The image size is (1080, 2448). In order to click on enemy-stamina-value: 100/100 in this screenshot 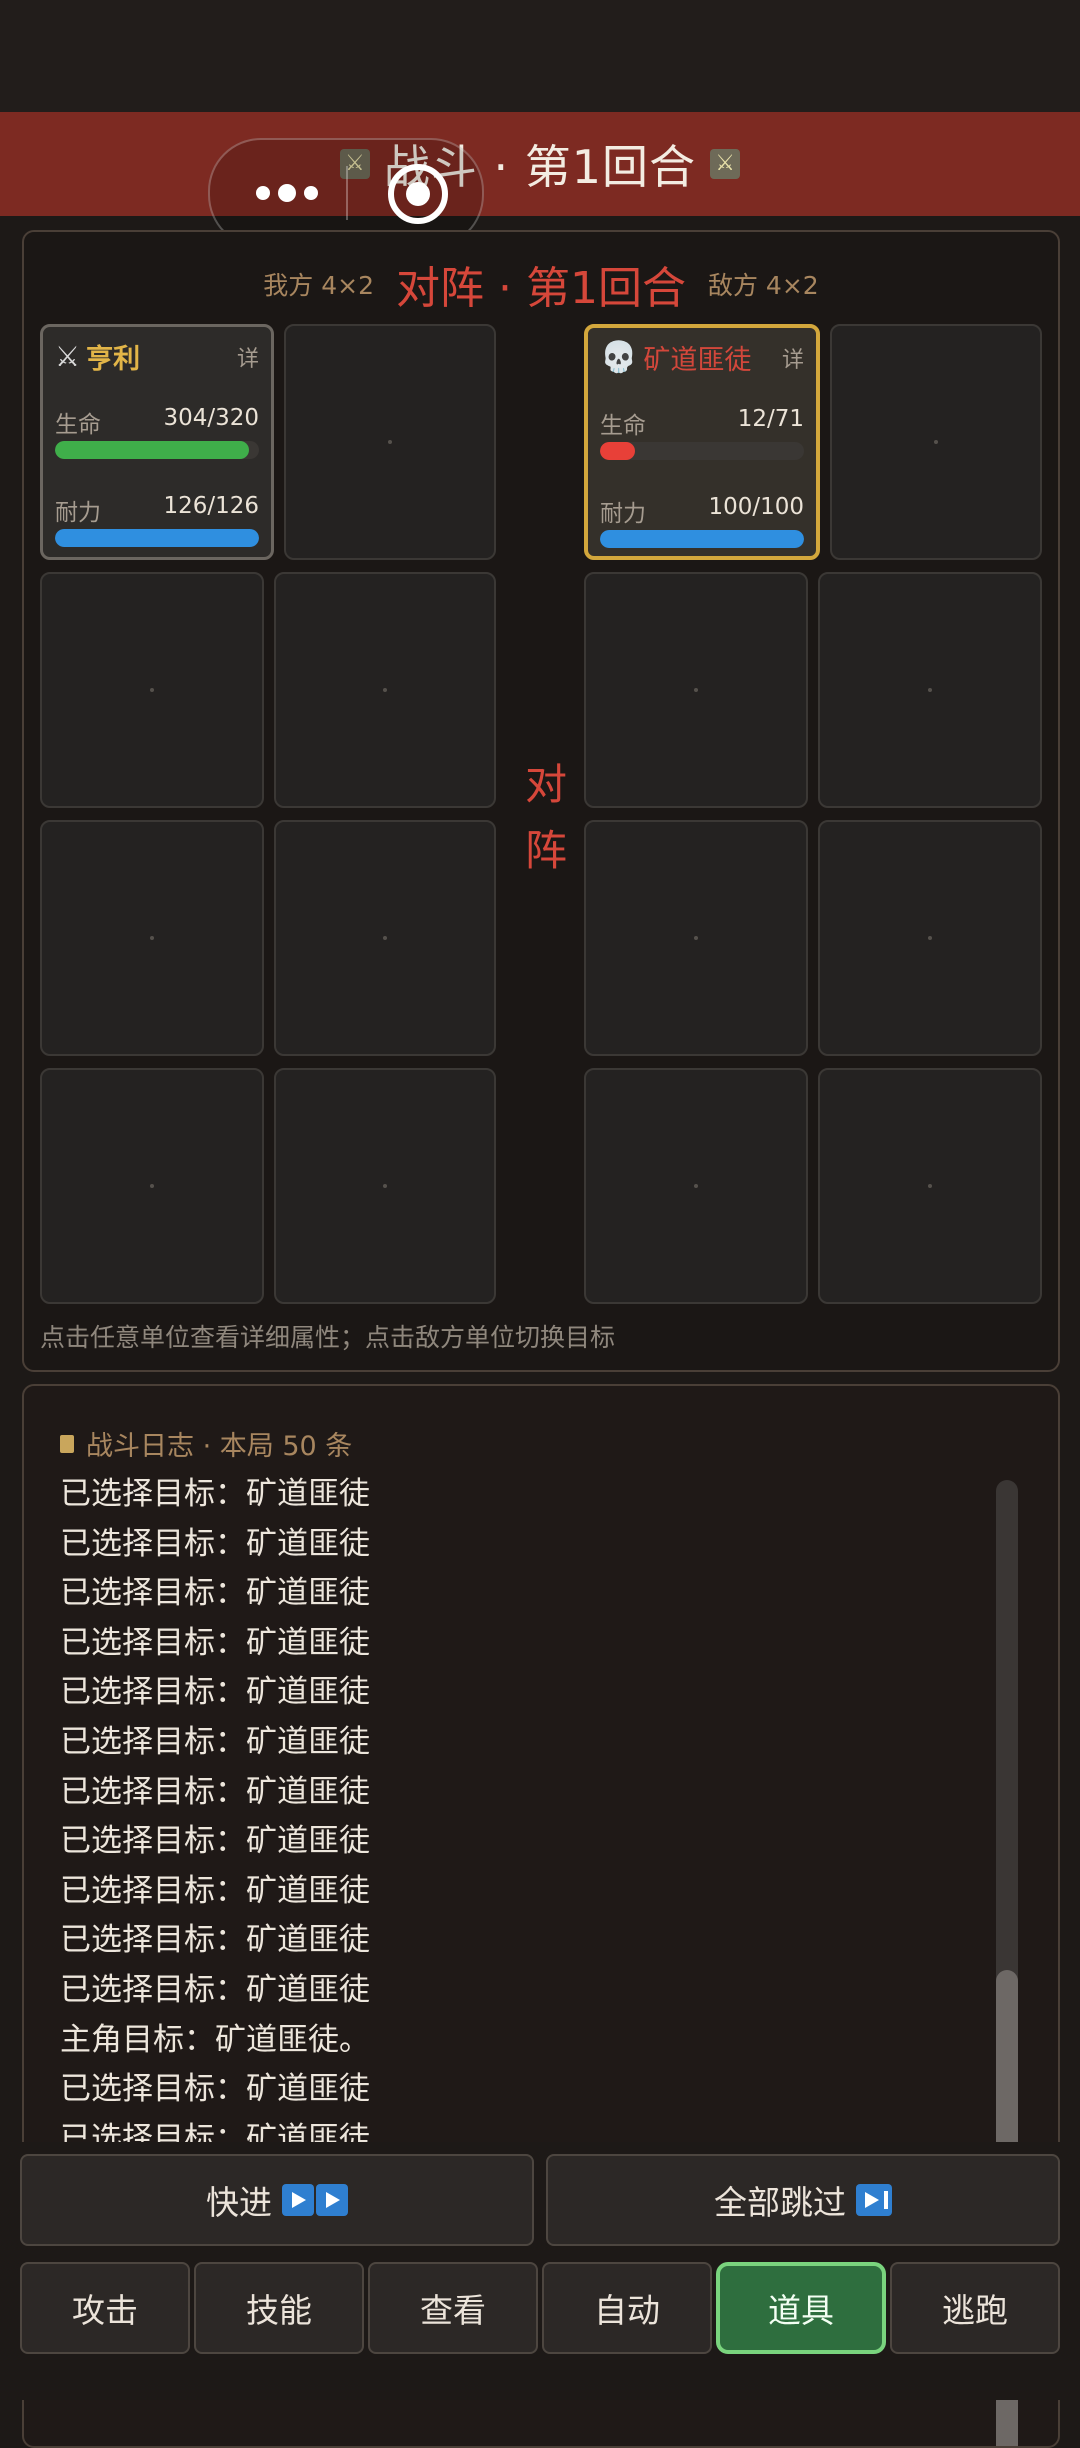, I will do `click(756, 507)`.